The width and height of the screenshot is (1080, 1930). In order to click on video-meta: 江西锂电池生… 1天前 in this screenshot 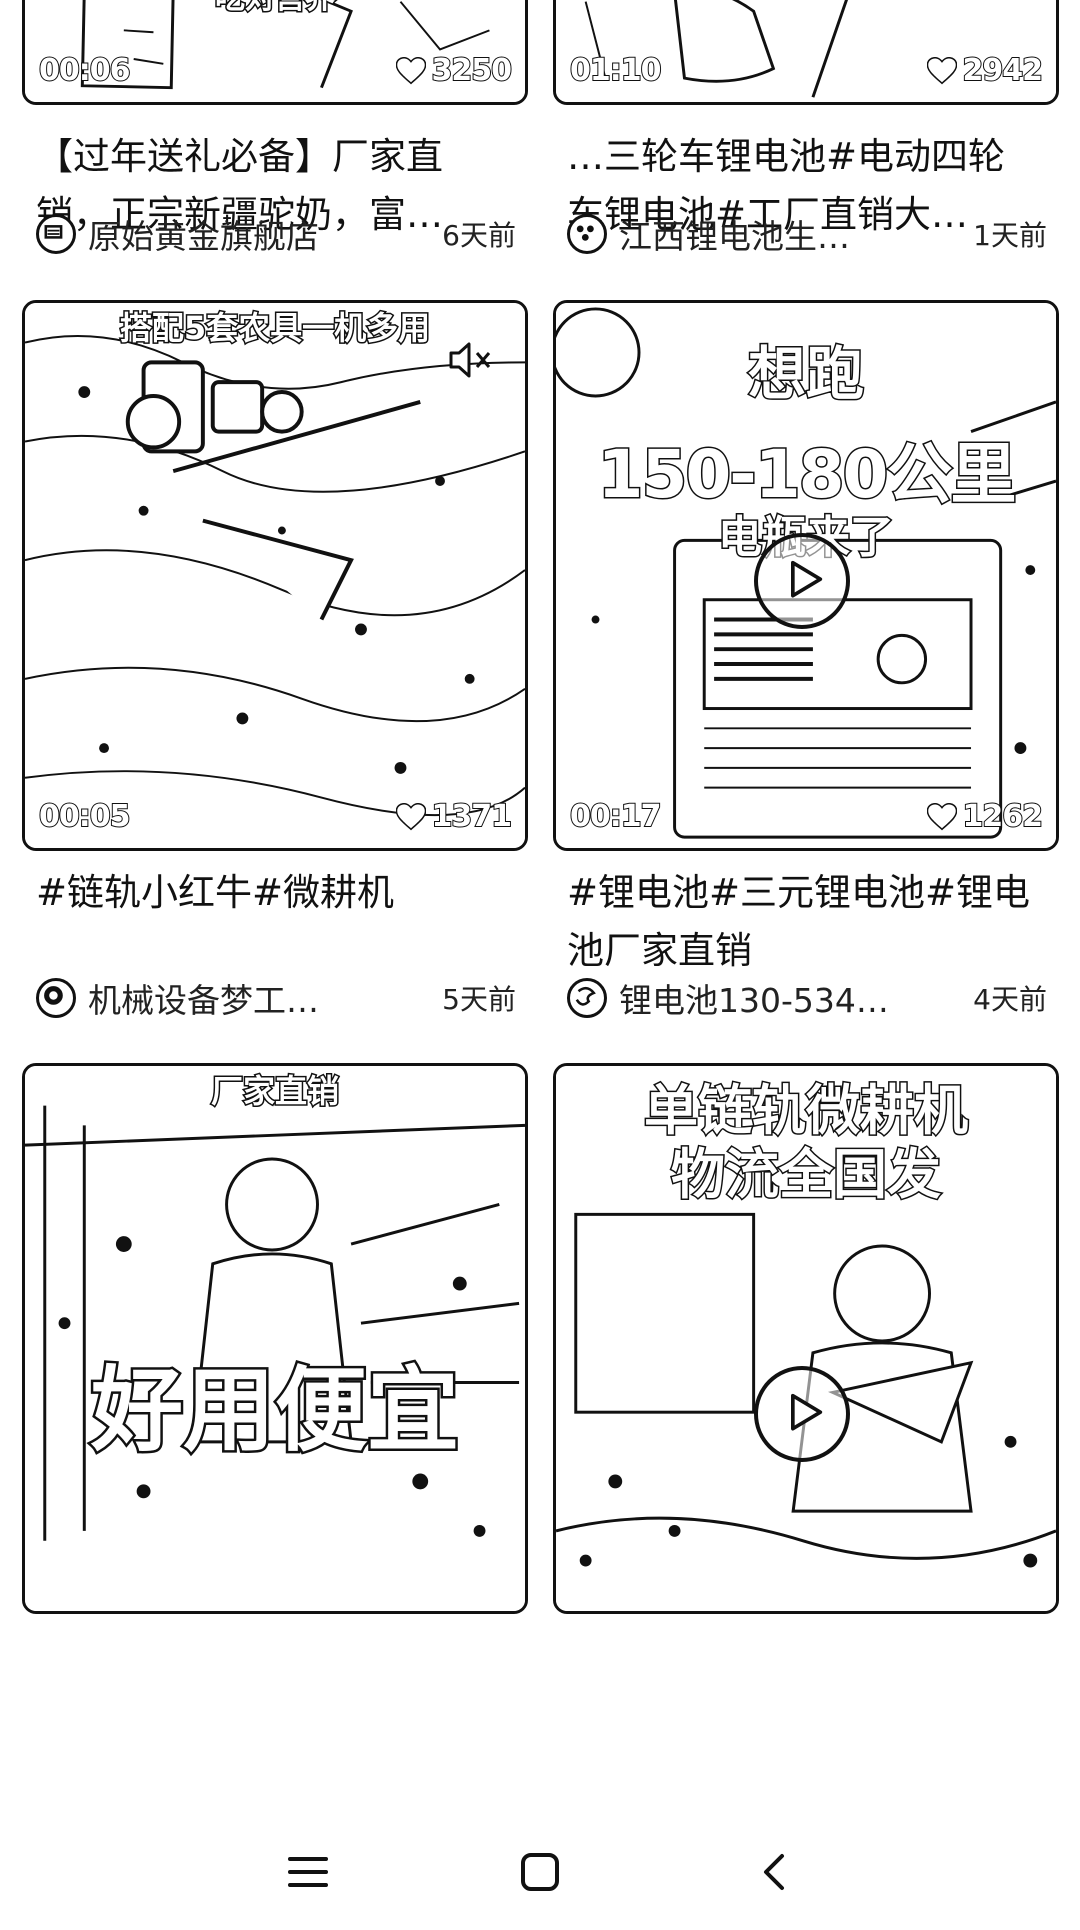, I will do `click(807, 234)`.